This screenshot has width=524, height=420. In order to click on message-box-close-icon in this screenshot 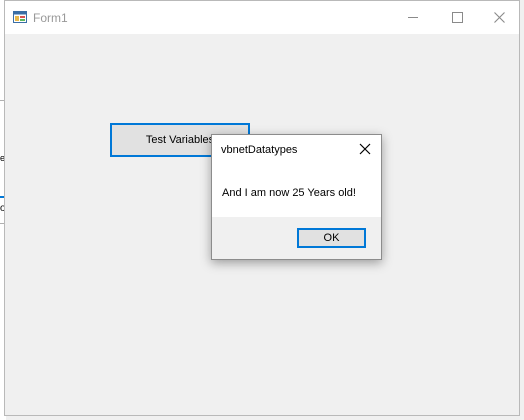, I will do `click(365, 149)`.